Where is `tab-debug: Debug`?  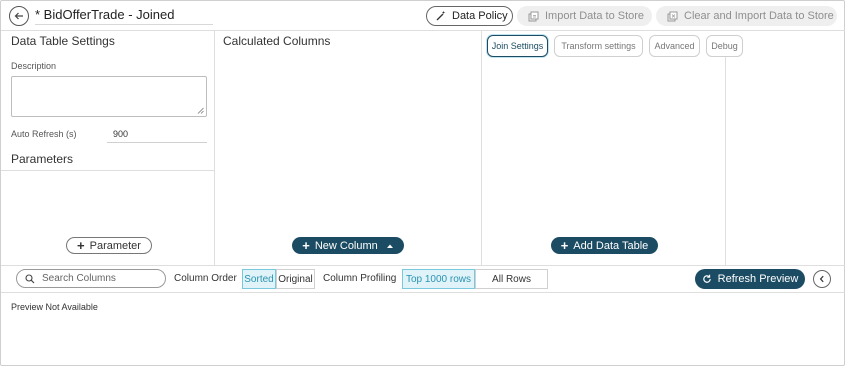
tab-debug: Debug is located at coordinates (724, 46).